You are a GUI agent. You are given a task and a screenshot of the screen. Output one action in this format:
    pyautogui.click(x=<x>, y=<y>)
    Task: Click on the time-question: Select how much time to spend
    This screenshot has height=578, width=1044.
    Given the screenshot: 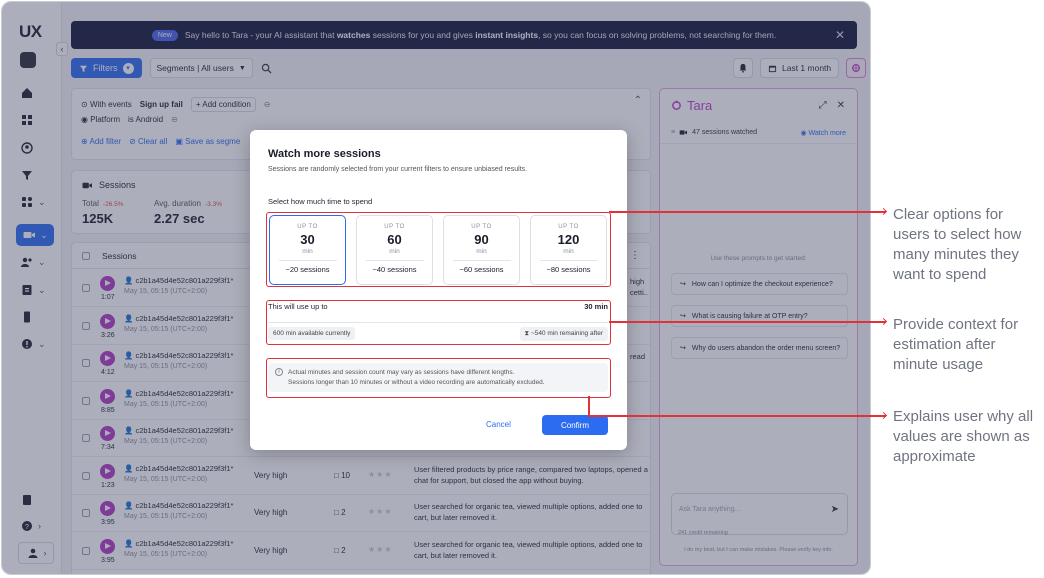 What is the action you would take?
    pyautogui.click(x=320, y=201)
    